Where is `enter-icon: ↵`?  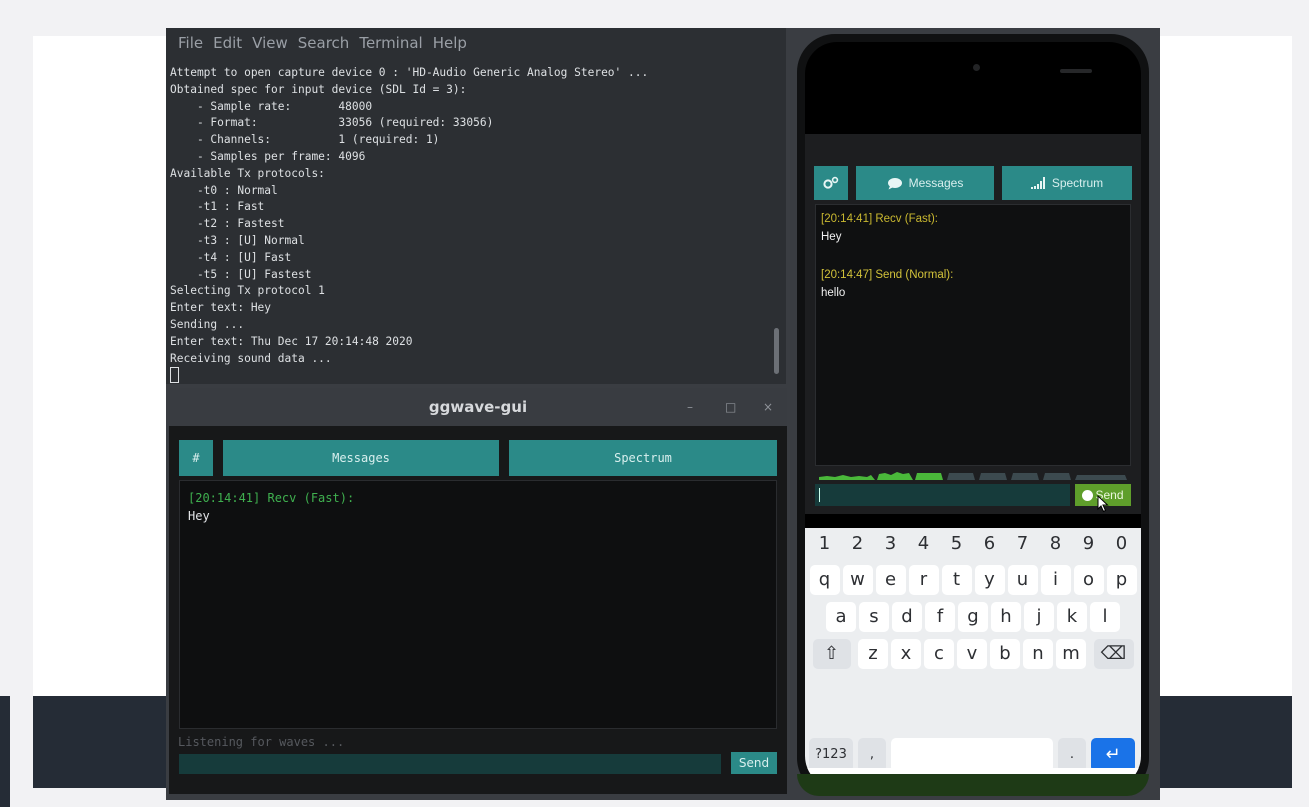
enter-icon: ↵ is located at coordinates (1113, 755).